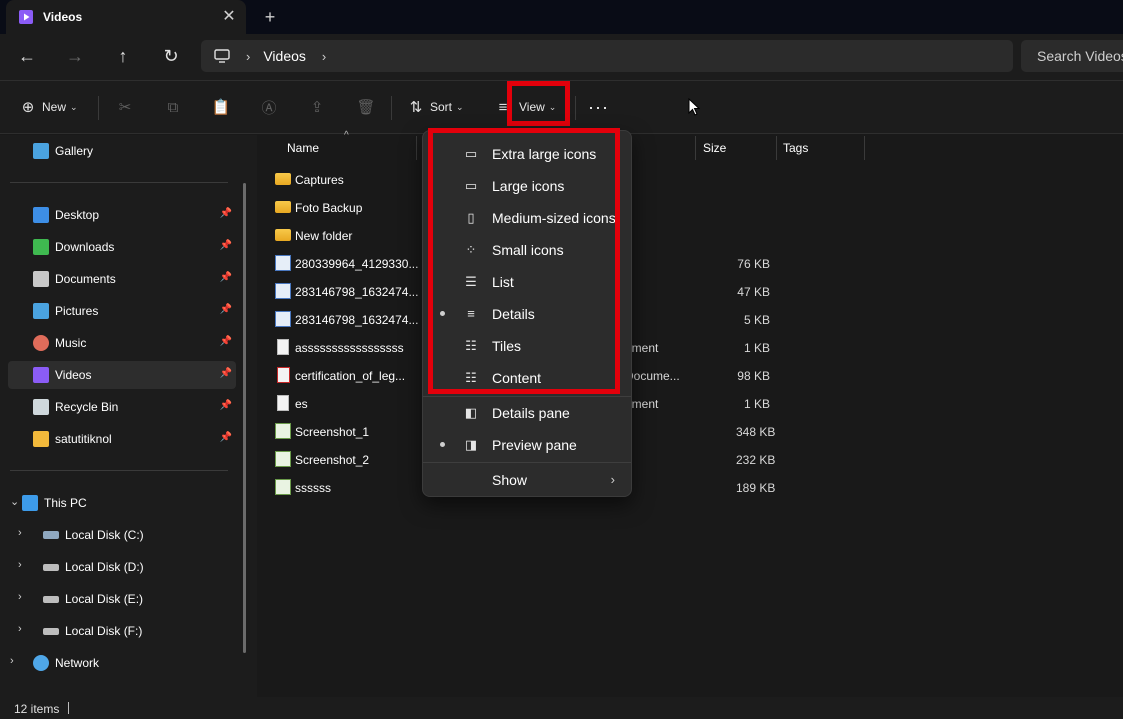 This screenshot has height=719, width=1123. I want to click on menu-item-details-pane: ◧ Details pane, so click(527, 413).